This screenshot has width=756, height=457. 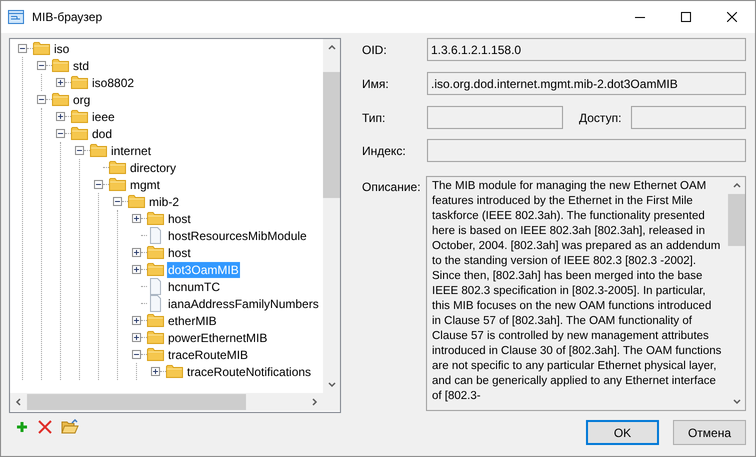 What do you see at coordinates (586, 49) in the screenshot?
I see `text-field: 1.3.6.1.2.1.158.0` at bounding box center [586, 49].